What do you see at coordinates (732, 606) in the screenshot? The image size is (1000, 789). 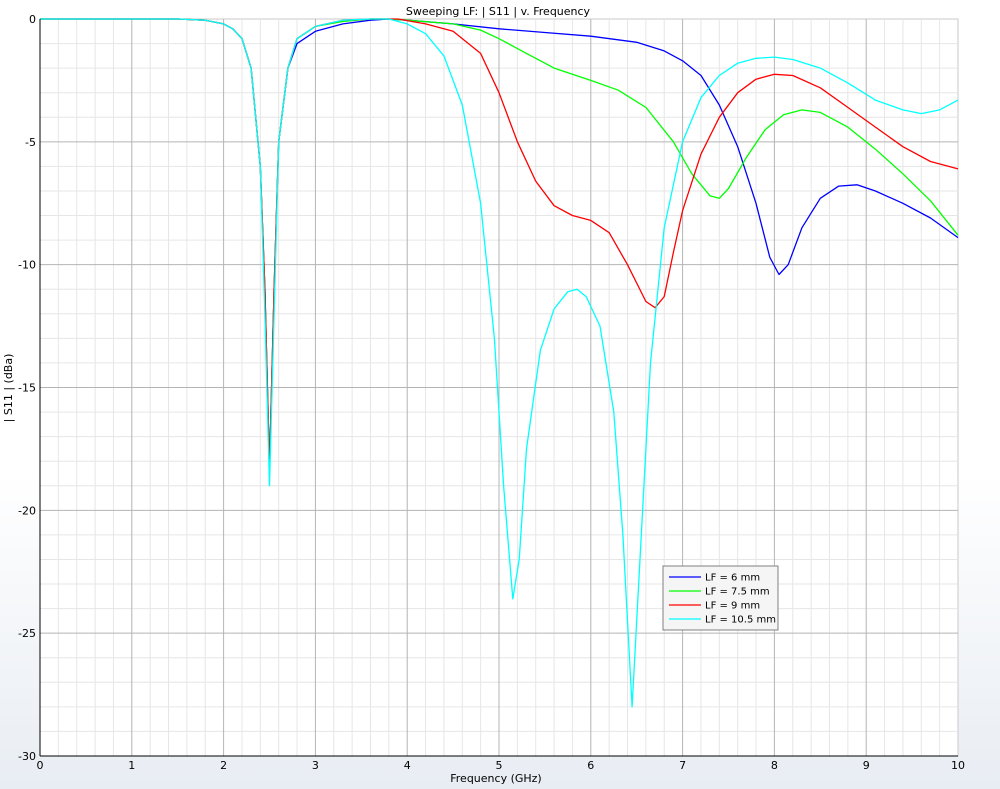 I see `legend-entry-label: LF = 9 mm` at bounding box center [732, 606].